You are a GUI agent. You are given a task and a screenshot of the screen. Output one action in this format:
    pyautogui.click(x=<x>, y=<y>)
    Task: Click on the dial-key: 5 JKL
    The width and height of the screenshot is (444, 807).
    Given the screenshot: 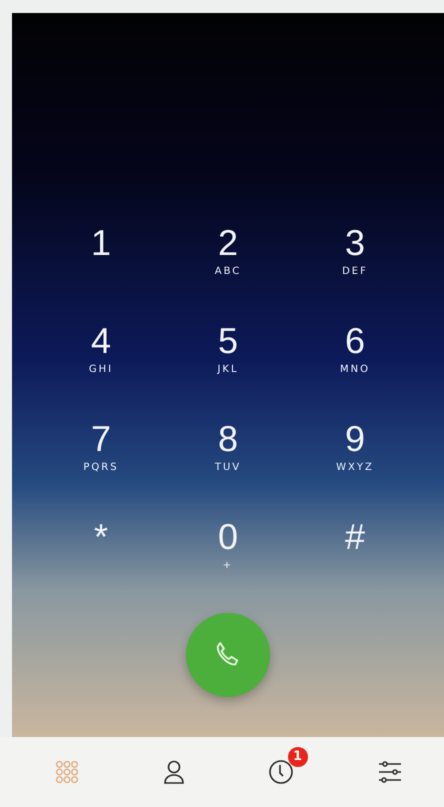 What is the action you would take?
    pyautogui.click(x=228, y=354)
    